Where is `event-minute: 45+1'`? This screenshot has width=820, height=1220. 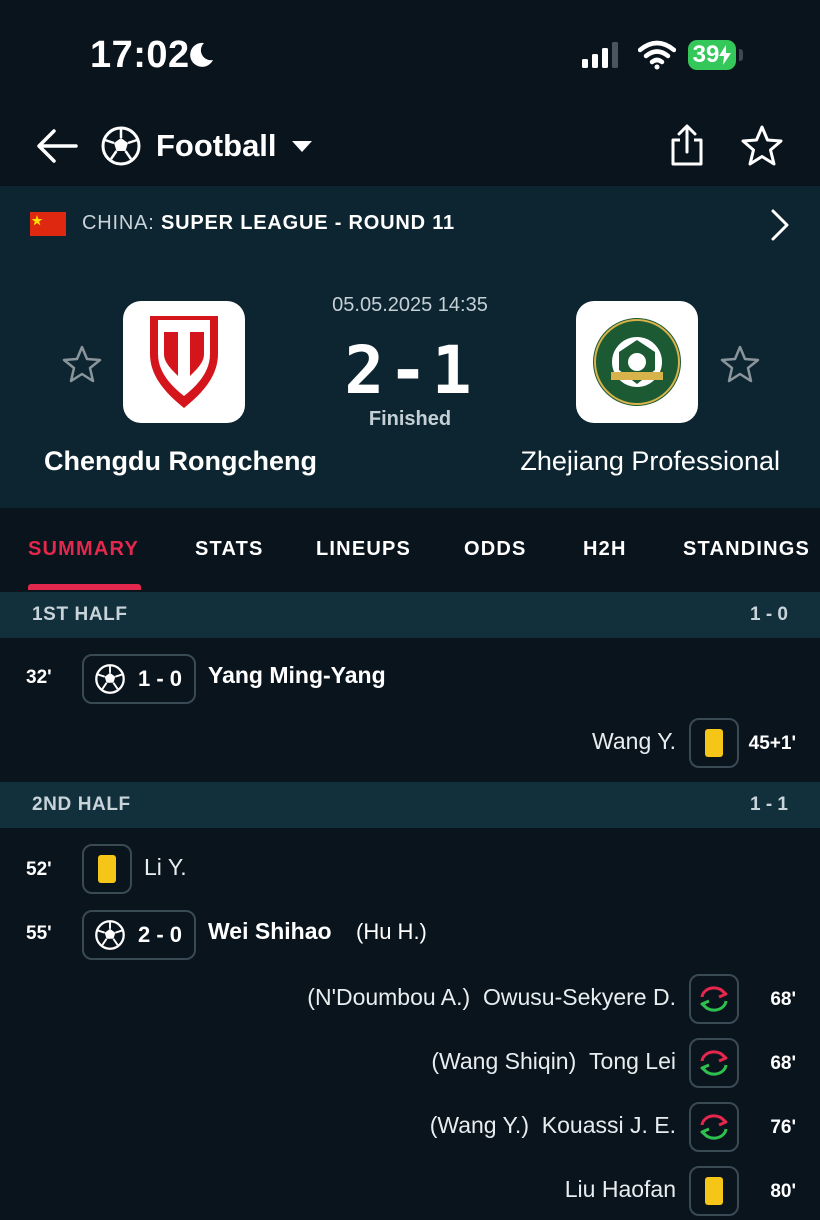
event-minute: 45+1' is located at coordinates (772, 743).